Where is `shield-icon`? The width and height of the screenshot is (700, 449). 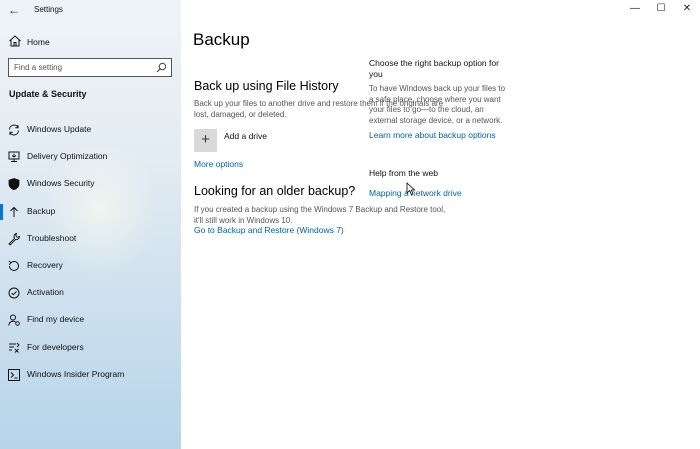 shield-icon is located at coordinates (14, 184).